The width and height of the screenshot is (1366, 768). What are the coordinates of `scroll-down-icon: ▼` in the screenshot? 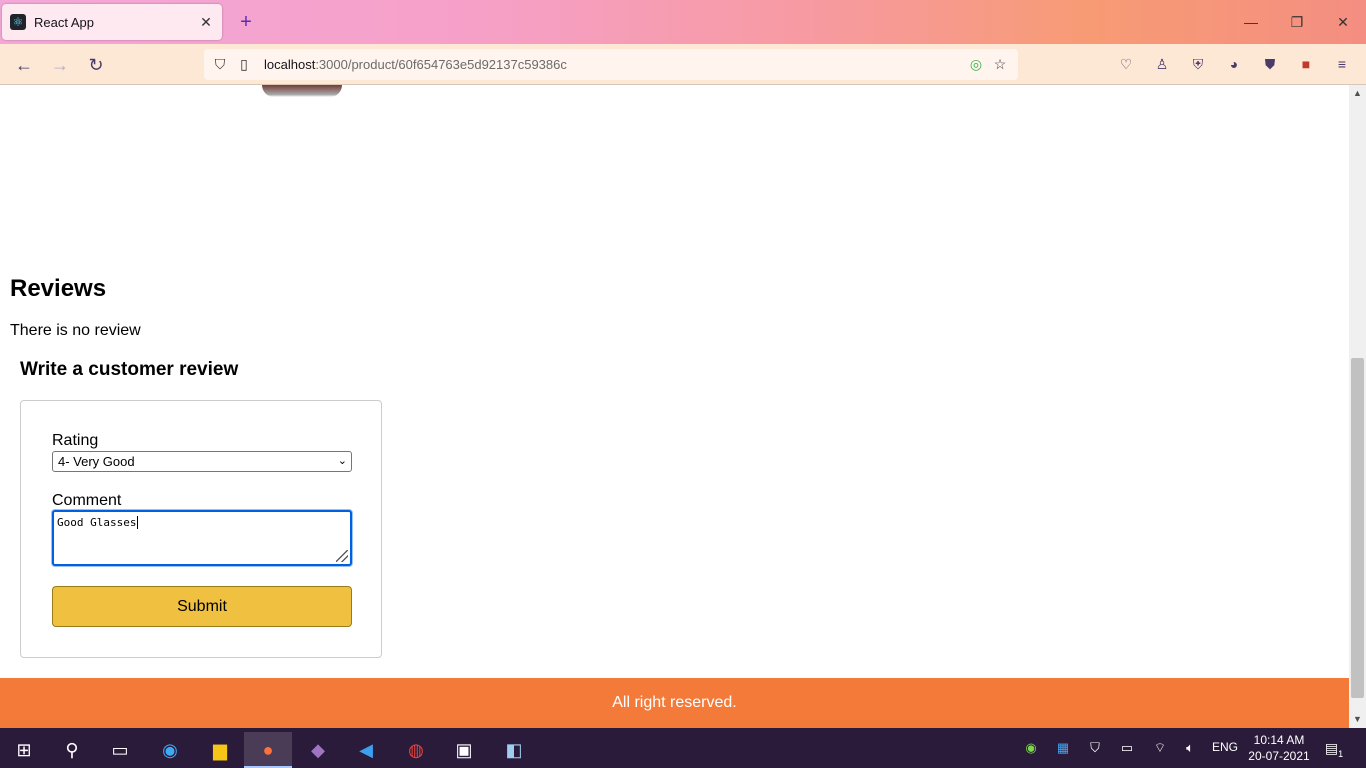 It's located at (1357, 719).